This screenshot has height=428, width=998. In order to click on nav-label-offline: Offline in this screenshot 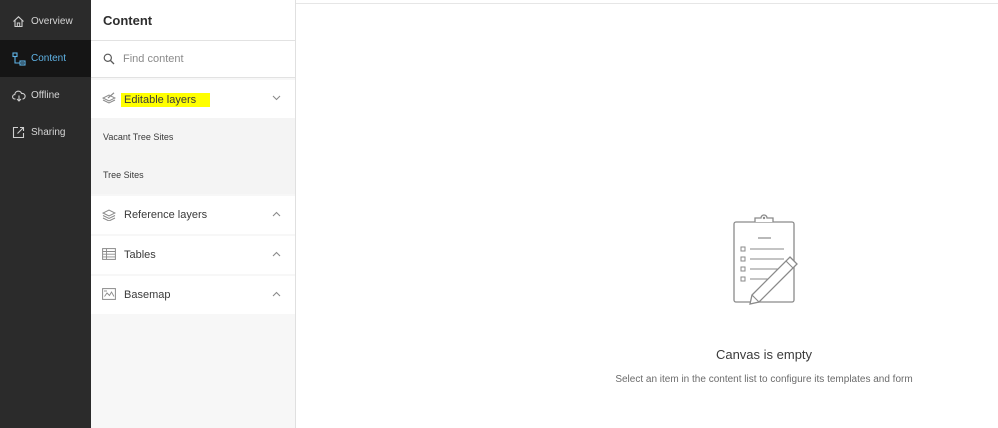, I will do `click(45, 95)`.